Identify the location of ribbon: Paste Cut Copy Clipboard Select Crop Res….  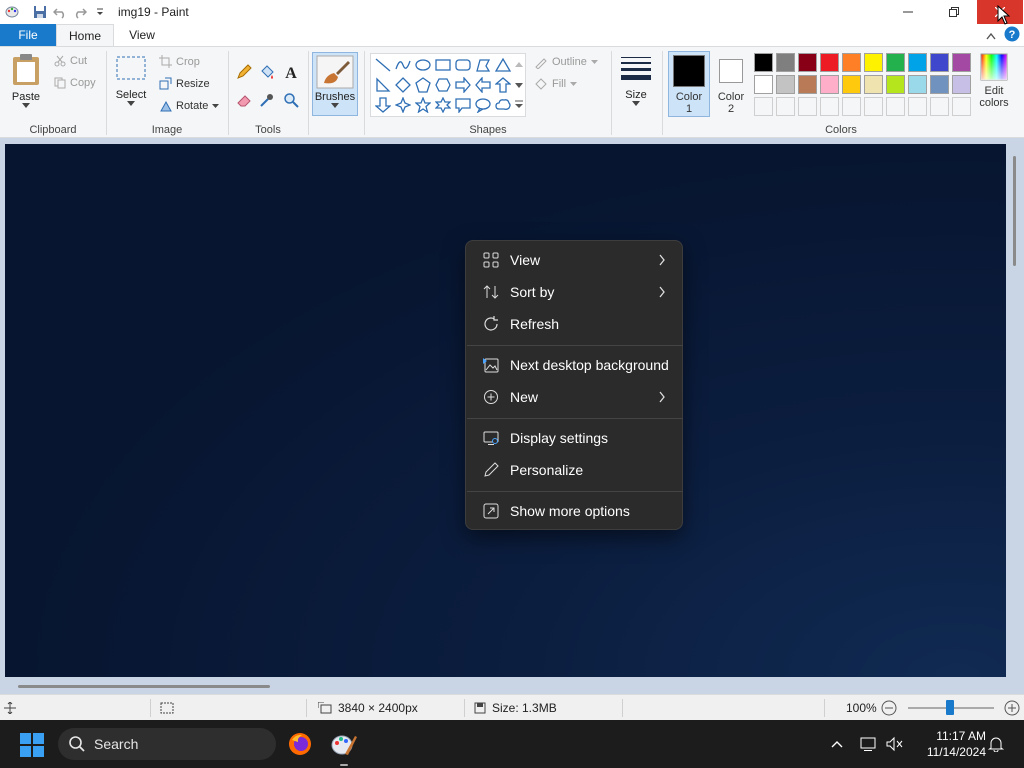
(512, 92).